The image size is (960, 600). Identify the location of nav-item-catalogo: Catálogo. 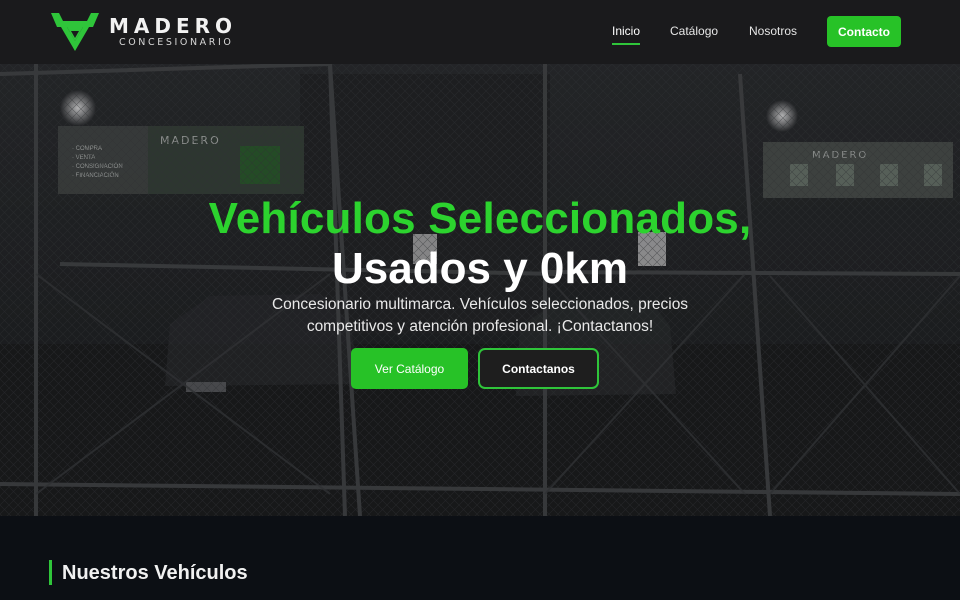
(694, 31).